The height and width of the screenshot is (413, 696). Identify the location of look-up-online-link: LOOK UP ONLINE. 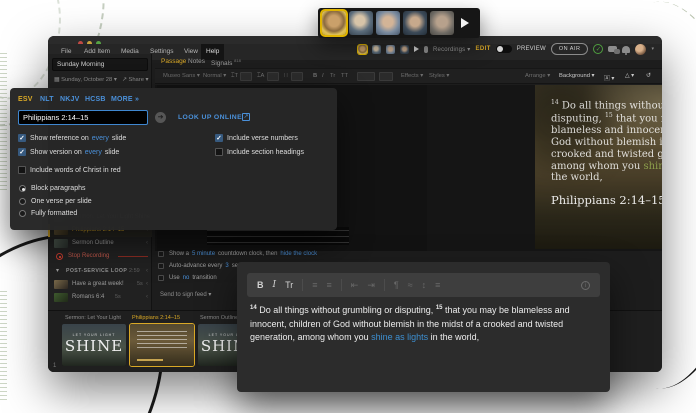
(210, 117).